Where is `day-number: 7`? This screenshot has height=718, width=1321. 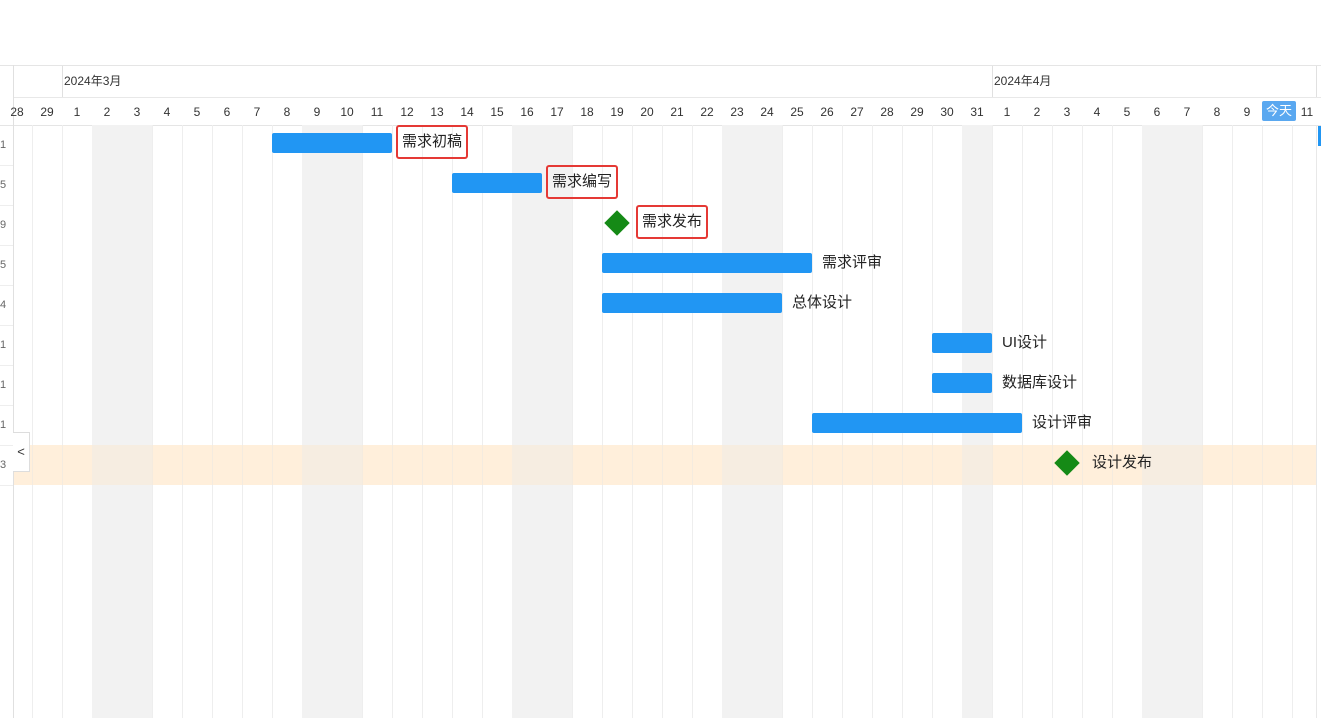
day-number: 7 is located at coordinates (257, 112).